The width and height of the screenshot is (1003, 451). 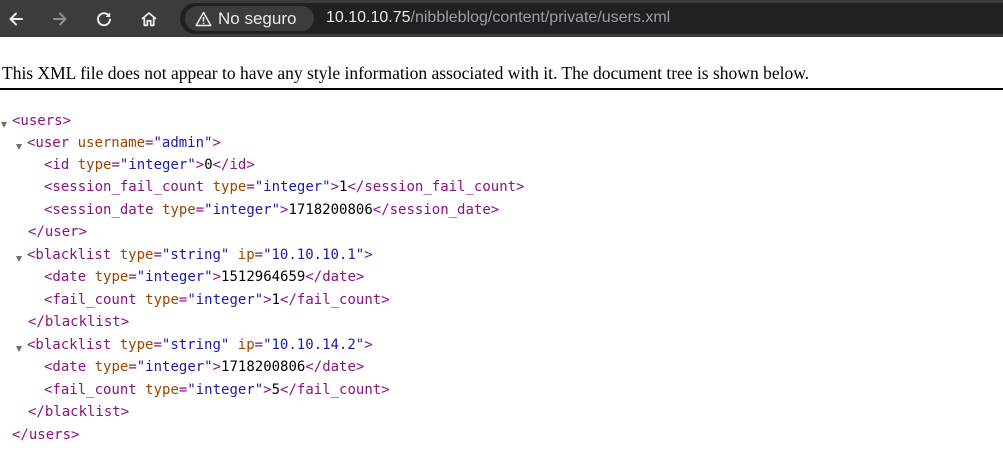 I want to click on xml-tag: <users>, so click(x=42, y=121).